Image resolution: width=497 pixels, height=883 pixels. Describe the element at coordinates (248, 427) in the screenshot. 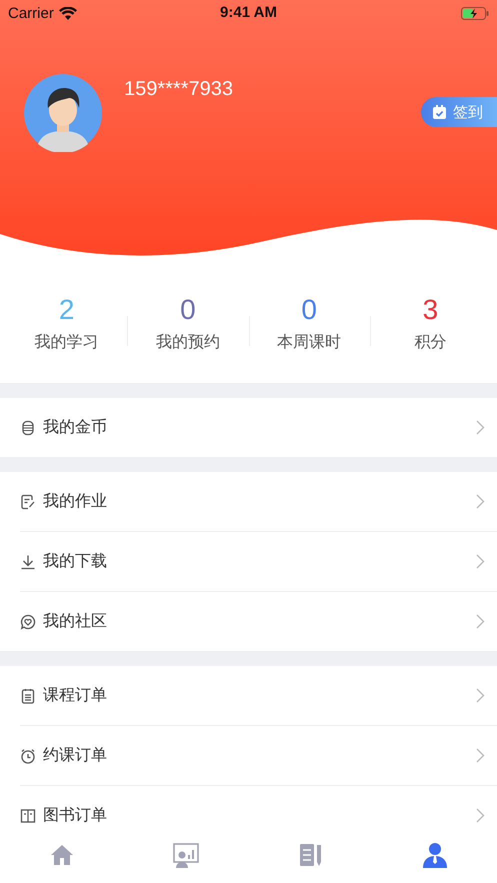

I see `menu-item: 我的金币` at that location.